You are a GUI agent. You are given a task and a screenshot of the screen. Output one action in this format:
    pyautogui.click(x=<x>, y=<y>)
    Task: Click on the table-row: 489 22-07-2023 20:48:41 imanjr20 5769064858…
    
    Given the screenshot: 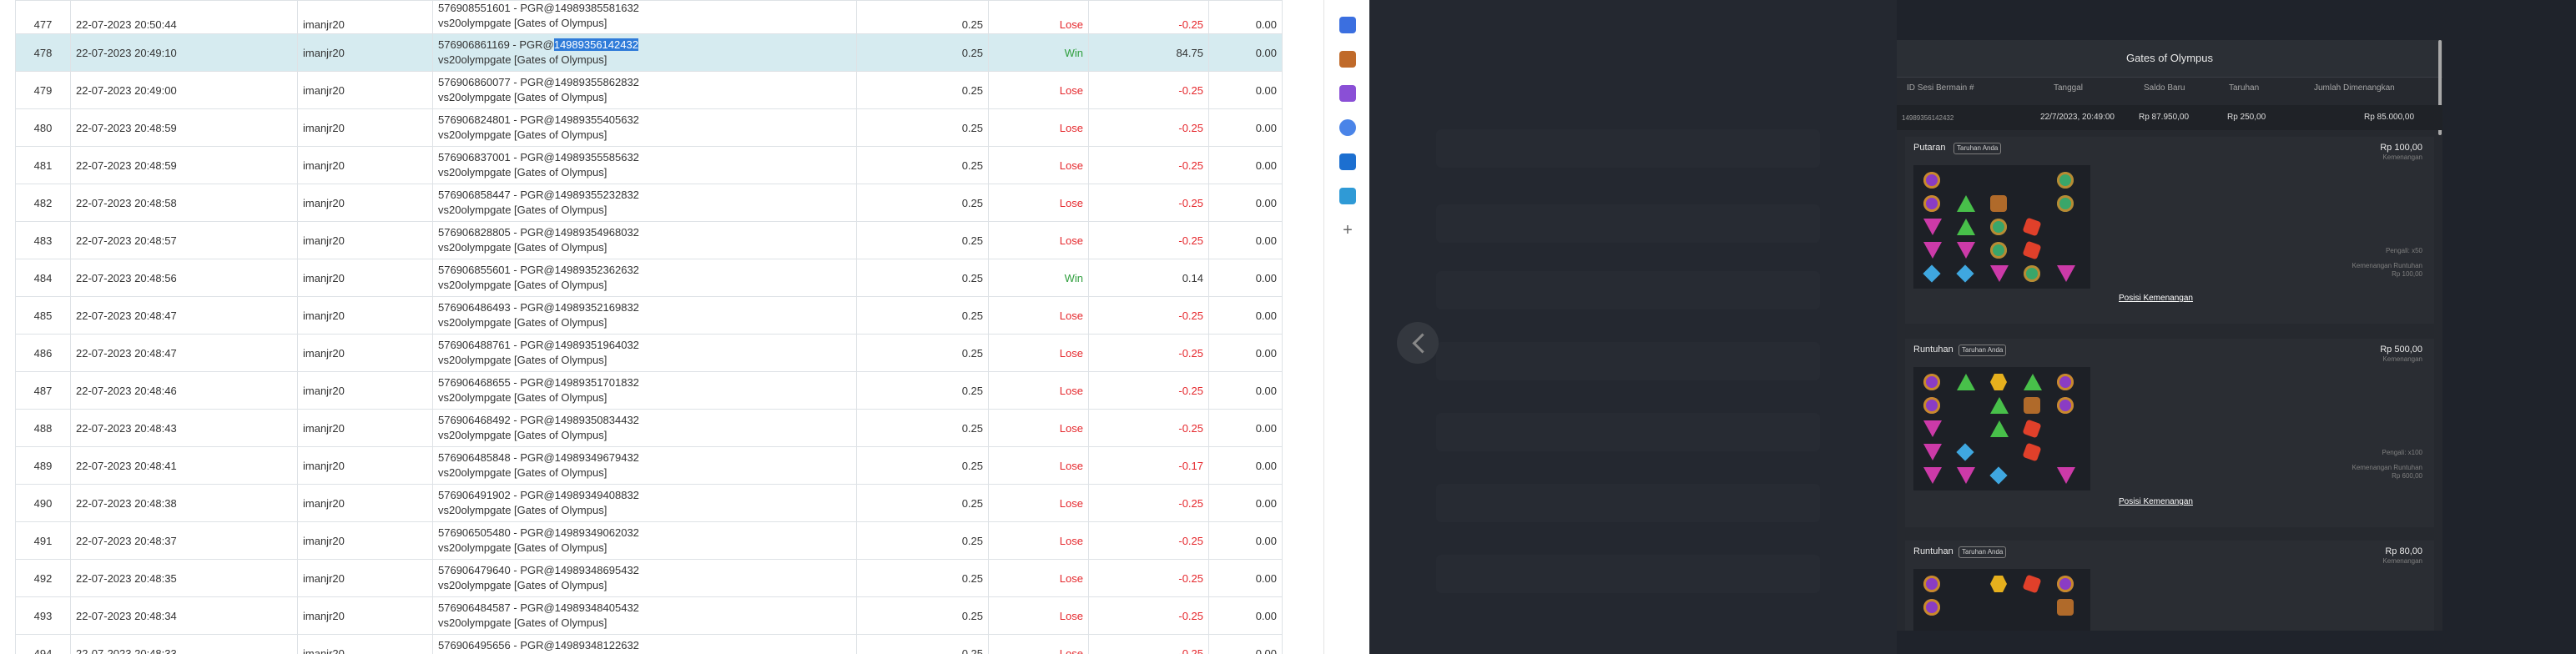 What is the action you would take?
    pyautogui.click(x=649, y=465)
    